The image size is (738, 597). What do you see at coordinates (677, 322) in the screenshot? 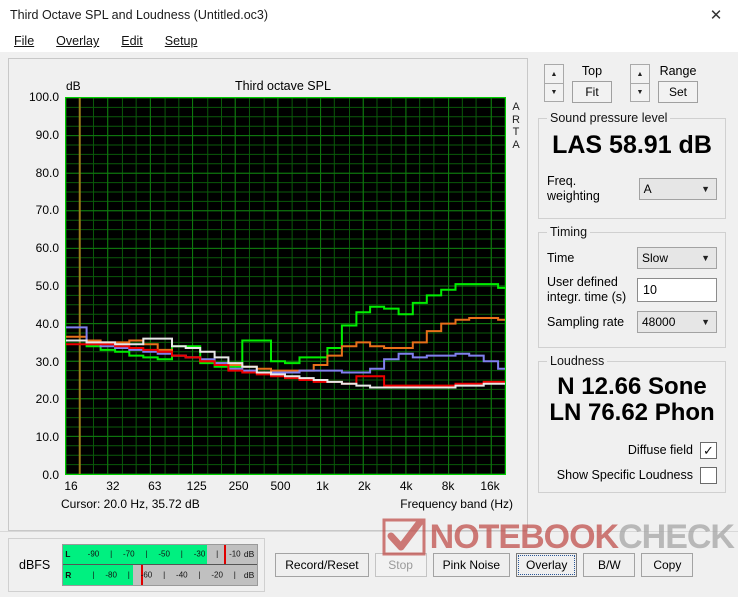
I see `sampling-rate-select: 48000 ▼` at bounding box center [677, 322].